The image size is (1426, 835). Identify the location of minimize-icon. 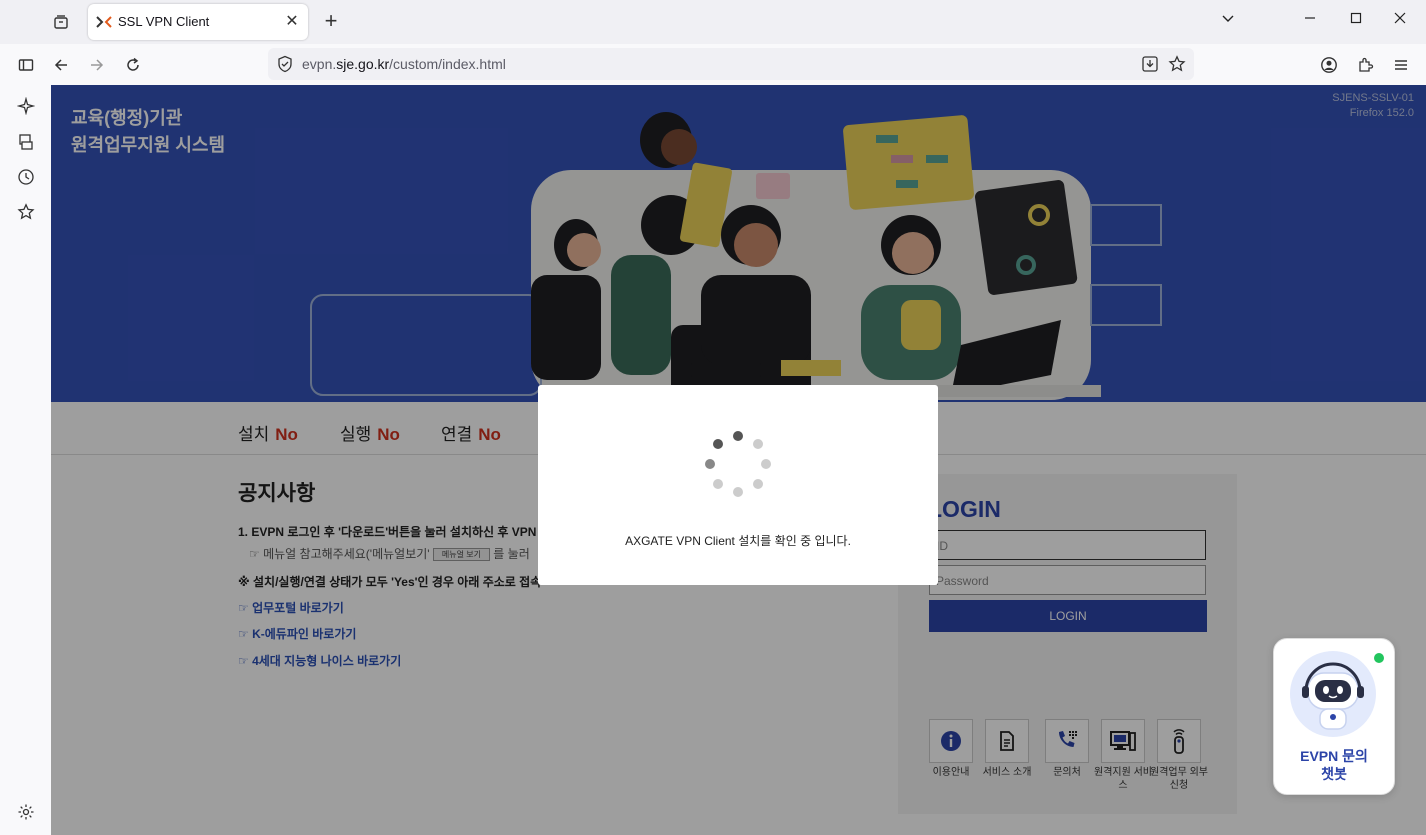
(1310, 21).